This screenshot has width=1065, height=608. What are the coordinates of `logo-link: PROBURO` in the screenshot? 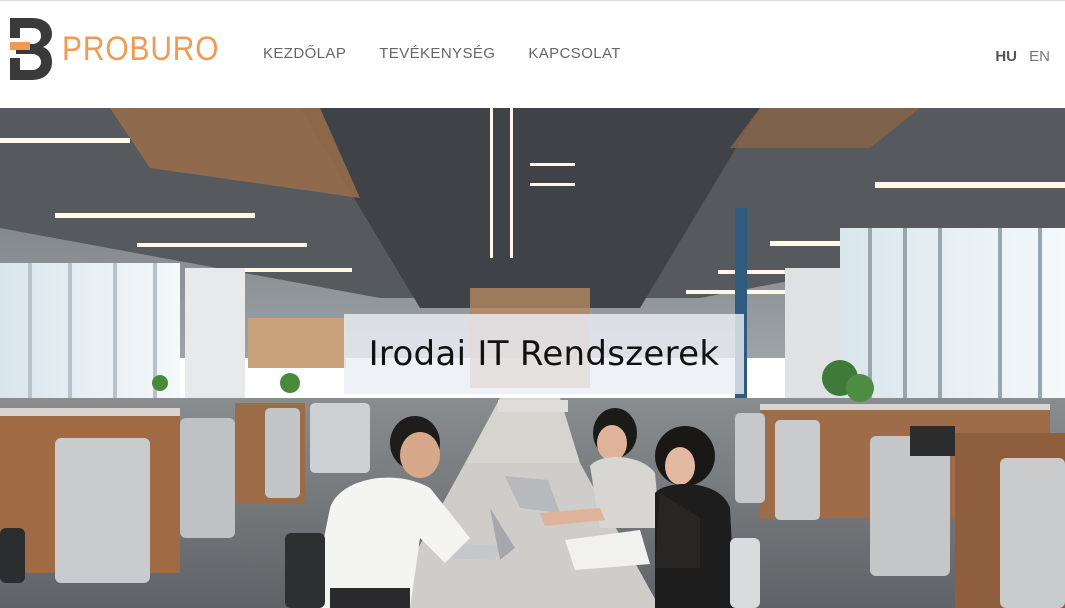 It's located at (125, 49).